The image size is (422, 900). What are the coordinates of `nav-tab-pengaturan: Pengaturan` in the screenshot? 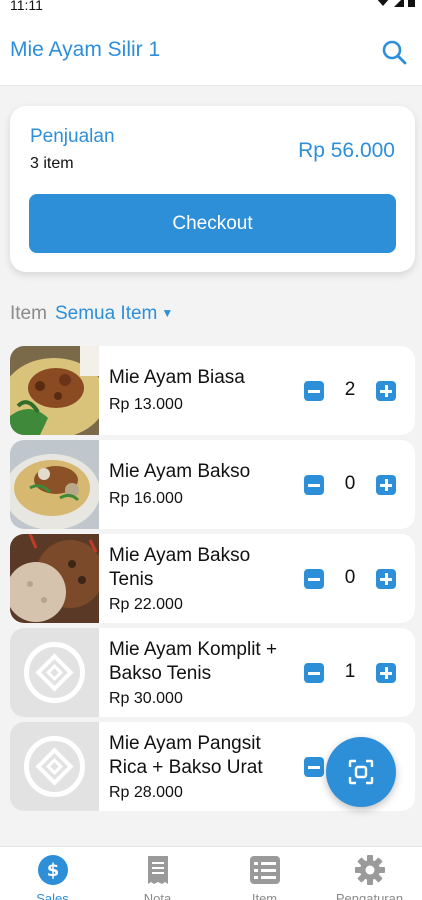 It's located at (369, 873).